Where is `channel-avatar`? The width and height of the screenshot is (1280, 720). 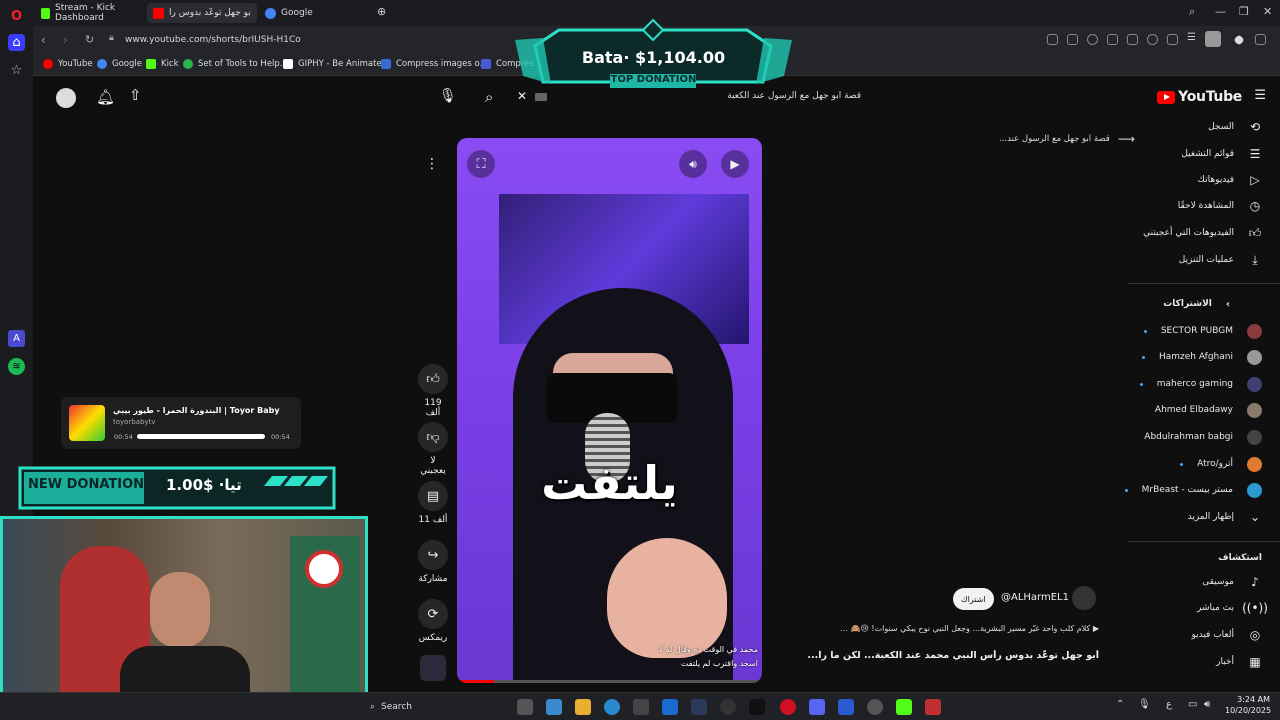 channel-avatar is located at coordinates (1084, 598).